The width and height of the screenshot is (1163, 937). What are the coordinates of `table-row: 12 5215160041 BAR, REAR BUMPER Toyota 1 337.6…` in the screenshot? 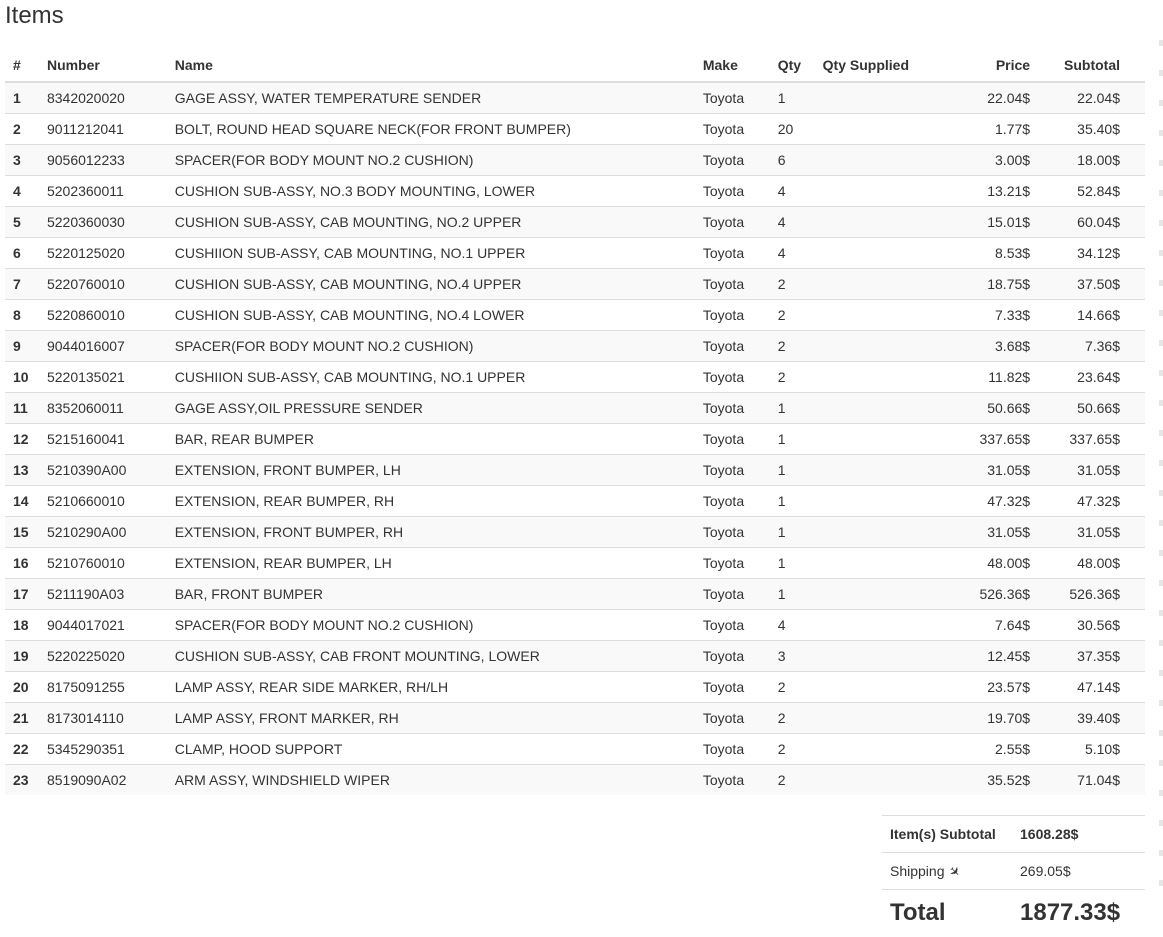 It's located at (575, 439).